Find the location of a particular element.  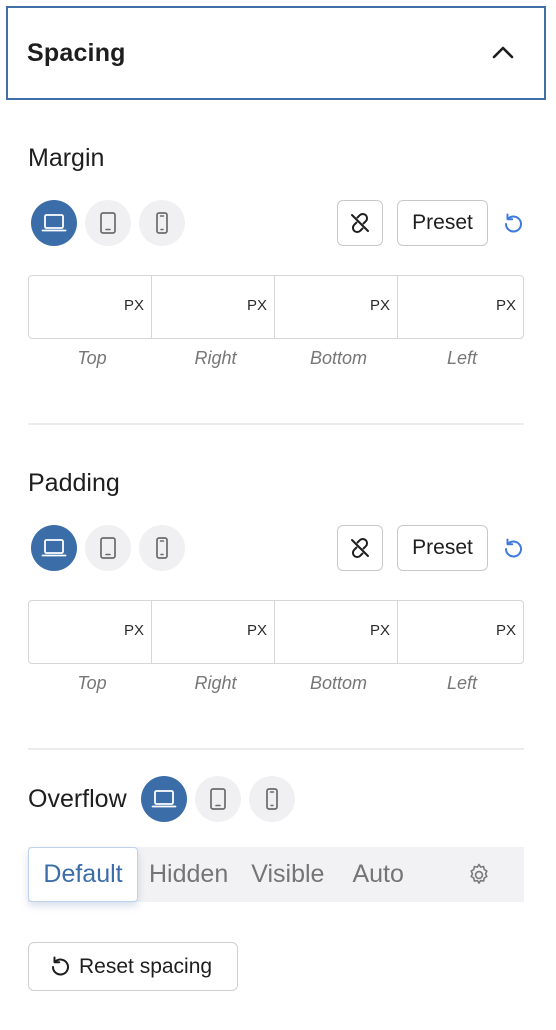

padding-right-input: PX is located at coordinates (213, 632).